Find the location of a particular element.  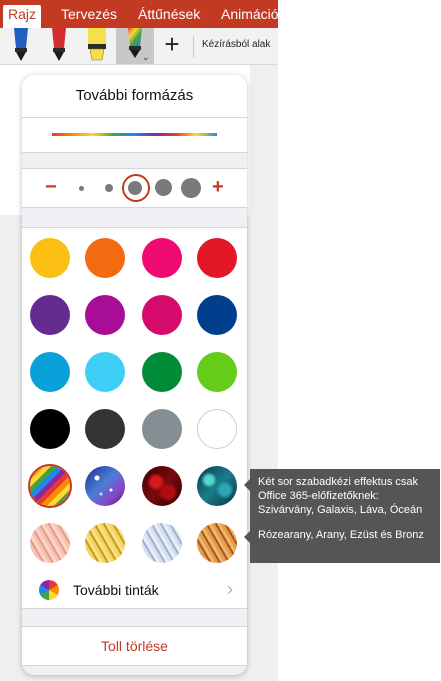

highlighter-icon is located at coordinates (97, 45).